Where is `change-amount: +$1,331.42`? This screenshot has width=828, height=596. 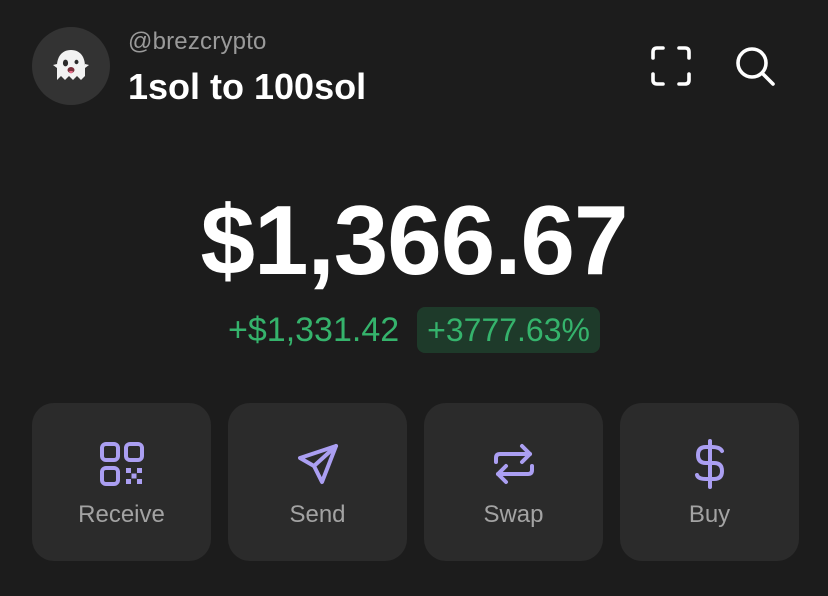
change-amount: +$1,331.42 is located at coordinates (314, 330).